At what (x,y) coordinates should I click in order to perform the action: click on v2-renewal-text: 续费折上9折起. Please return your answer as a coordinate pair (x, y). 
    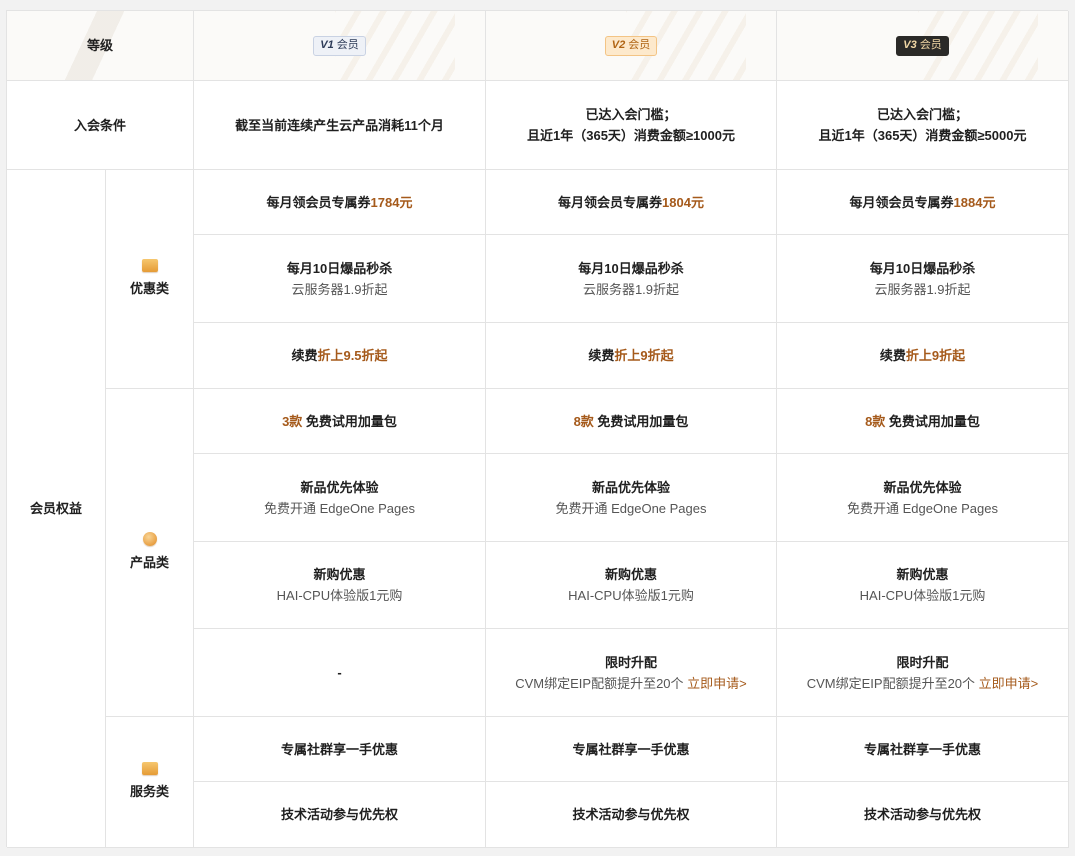
    Looking at the image, I should click on (630, 355).